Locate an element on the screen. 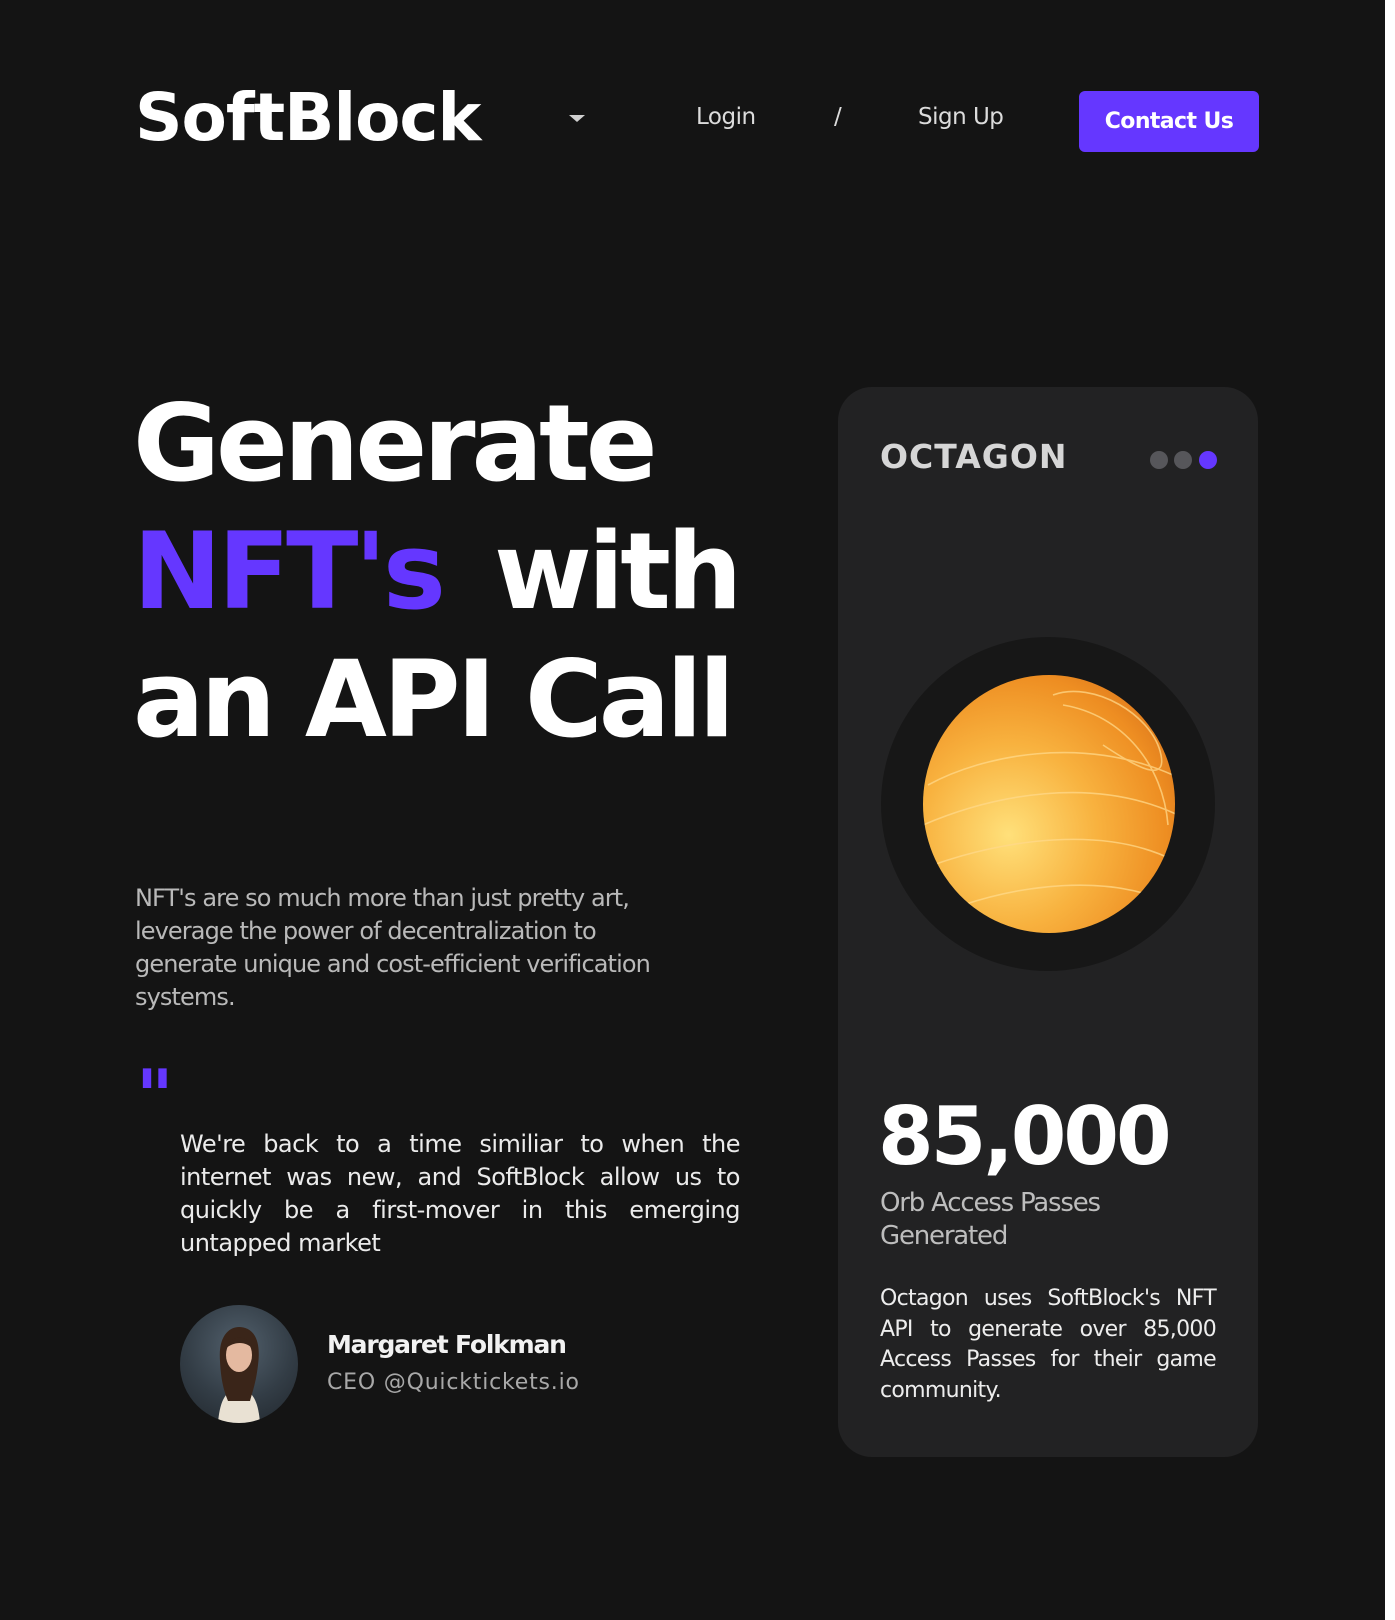 The image size is (1395, 1620). login-link: Login is located at coordinates (726, 117).